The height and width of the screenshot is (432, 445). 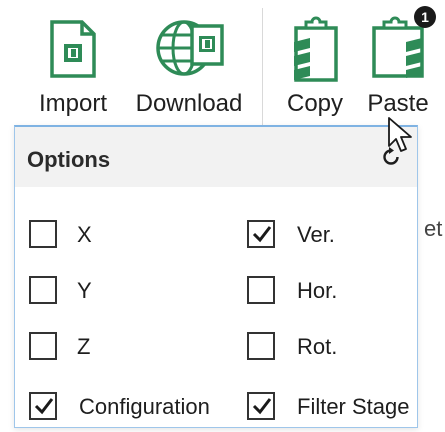 I want to click on paste-button: 1 Paste, so click(x=398, y=65).